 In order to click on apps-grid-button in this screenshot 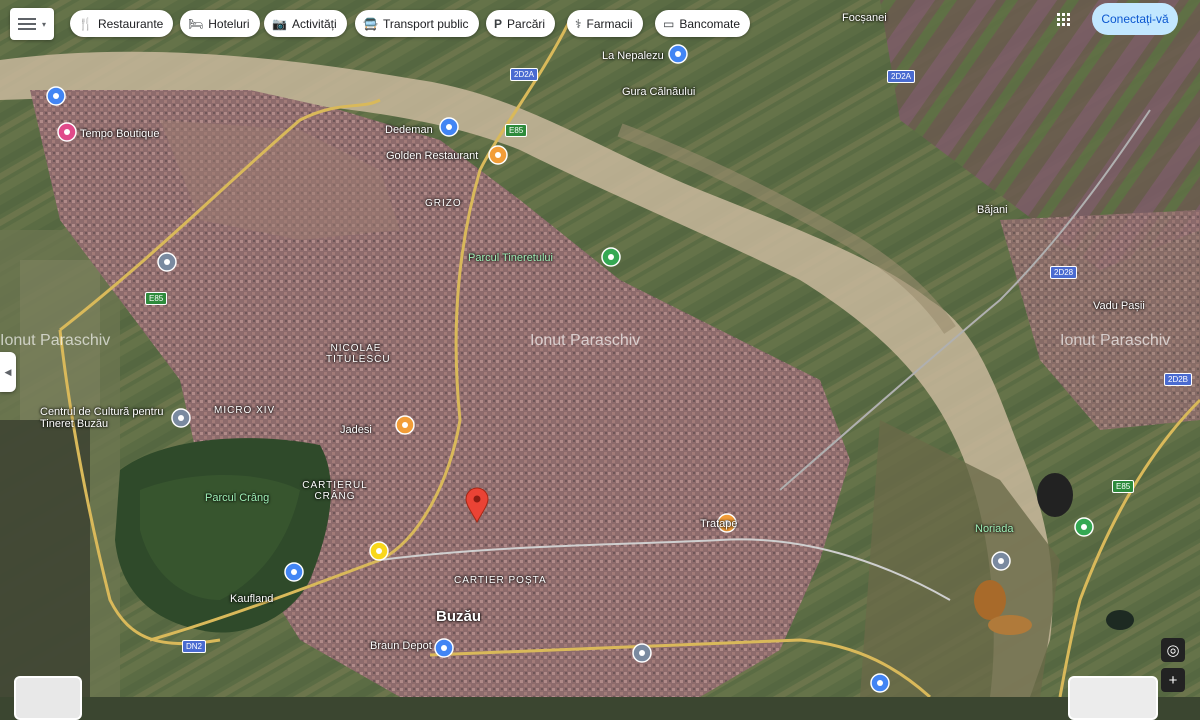, I will do `click(1064, 20)`.